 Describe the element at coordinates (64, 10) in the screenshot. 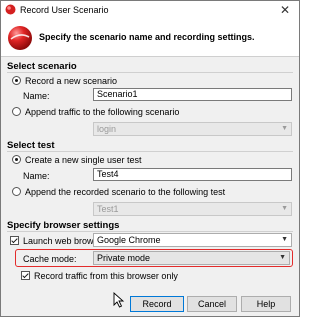

I see `window-title: Record User Scenario` at that location.